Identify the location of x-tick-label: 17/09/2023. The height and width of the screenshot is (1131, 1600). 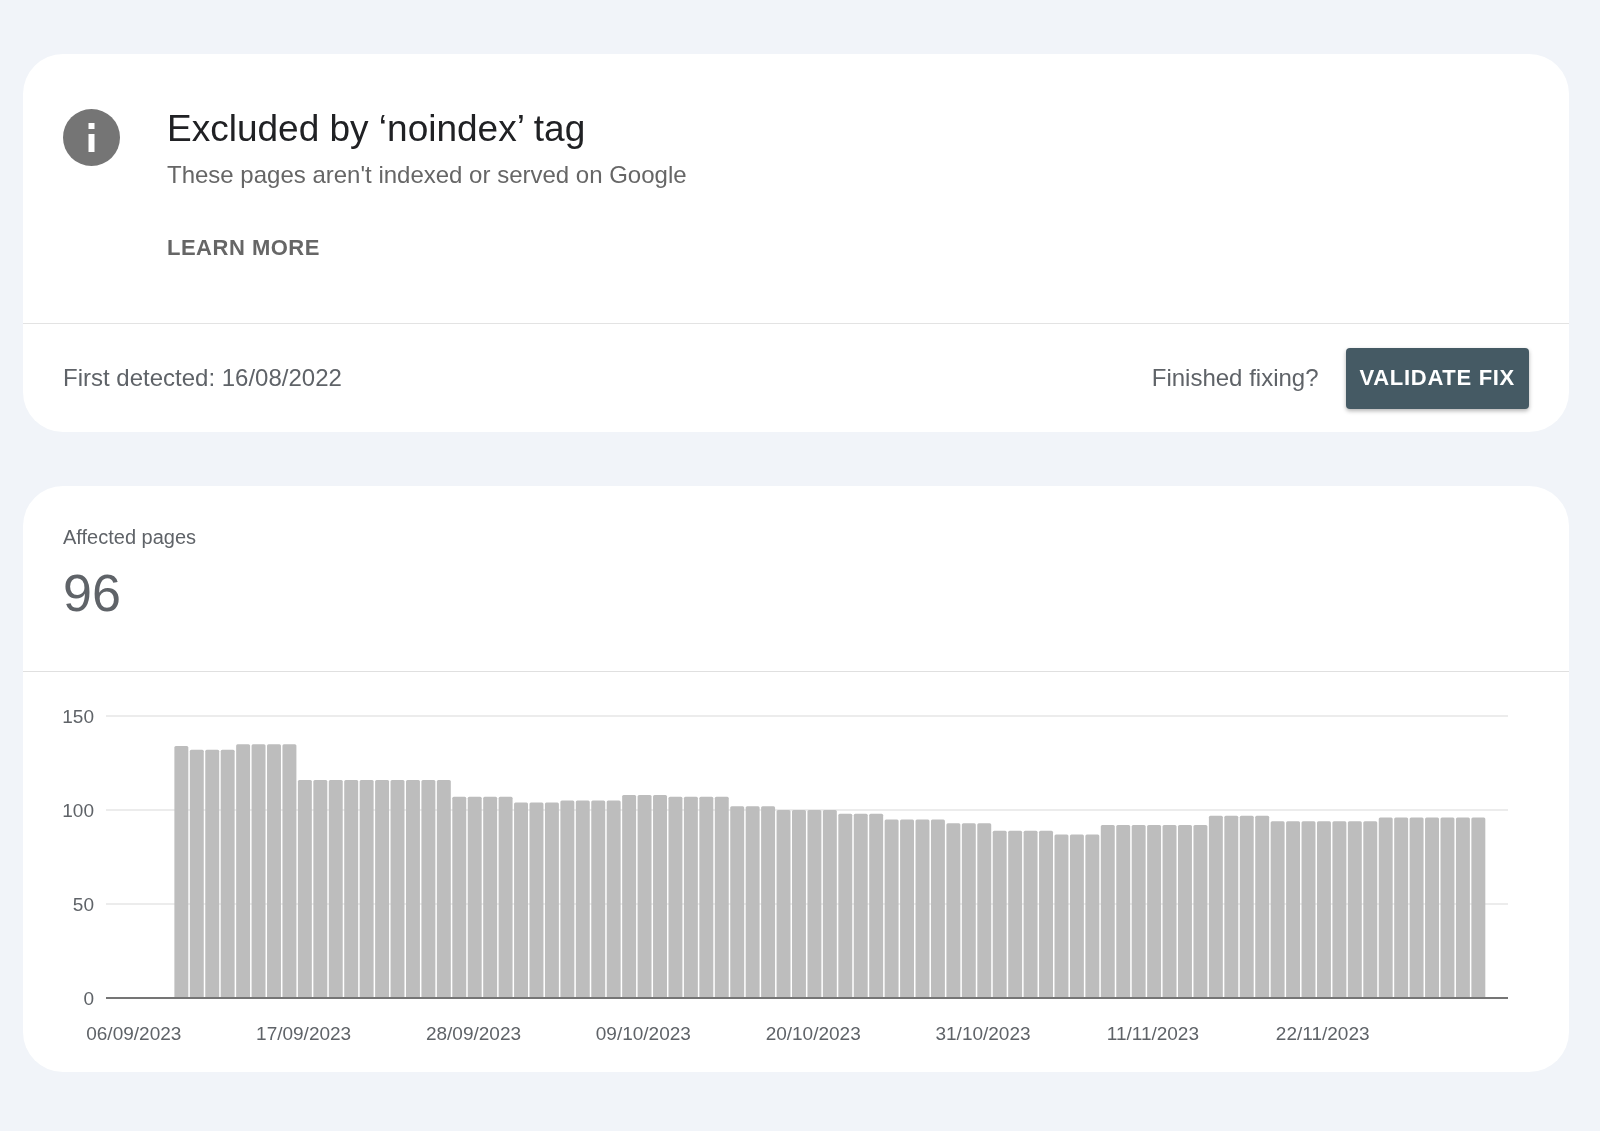
(304, 1033).